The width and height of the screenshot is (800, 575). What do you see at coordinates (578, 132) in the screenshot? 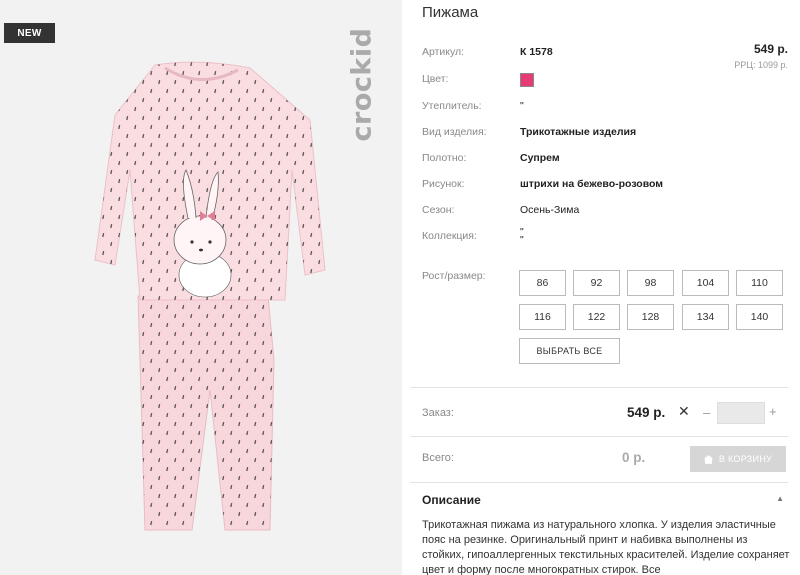
I see `attr-value-type: Трикотажные изделия` at bounding box center [578, 132].